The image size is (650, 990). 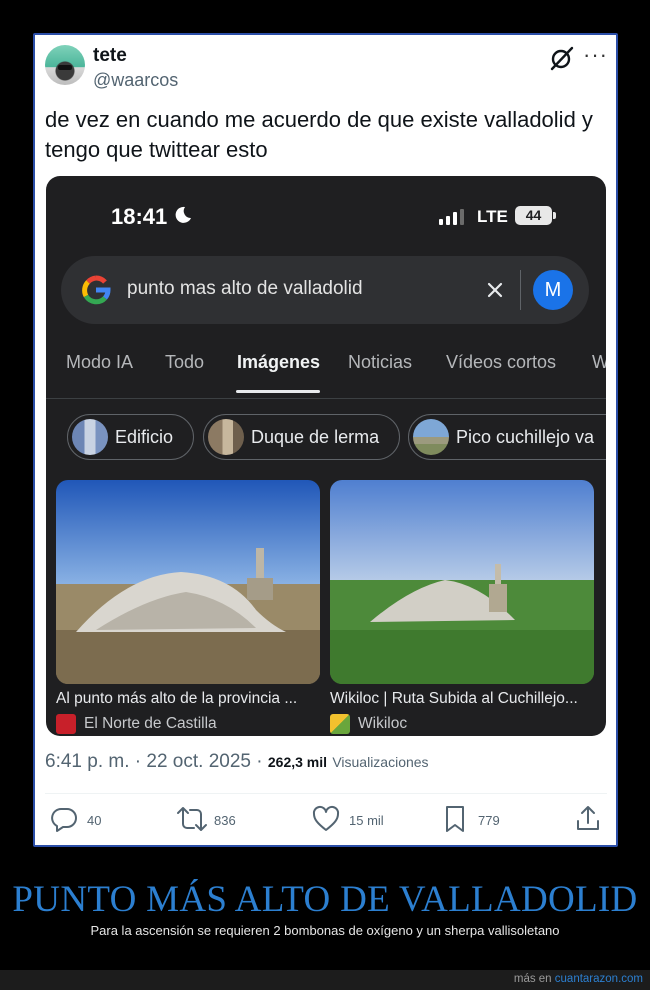 What do you see at coordinates (533, 215) in the screenshot?
I see `battery-level: 44` at bounding box center [533, 215].